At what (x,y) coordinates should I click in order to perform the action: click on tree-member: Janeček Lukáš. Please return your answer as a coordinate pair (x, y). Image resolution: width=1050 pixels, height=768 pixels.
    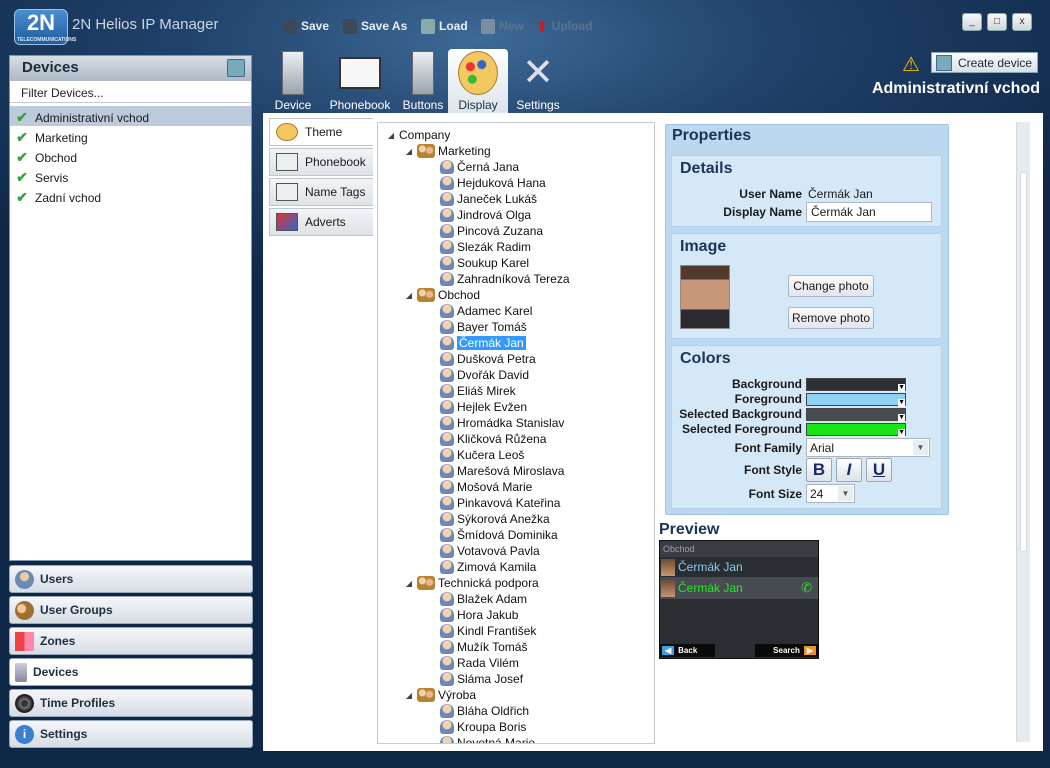
    Looking at the image, I should click on (488, 199).